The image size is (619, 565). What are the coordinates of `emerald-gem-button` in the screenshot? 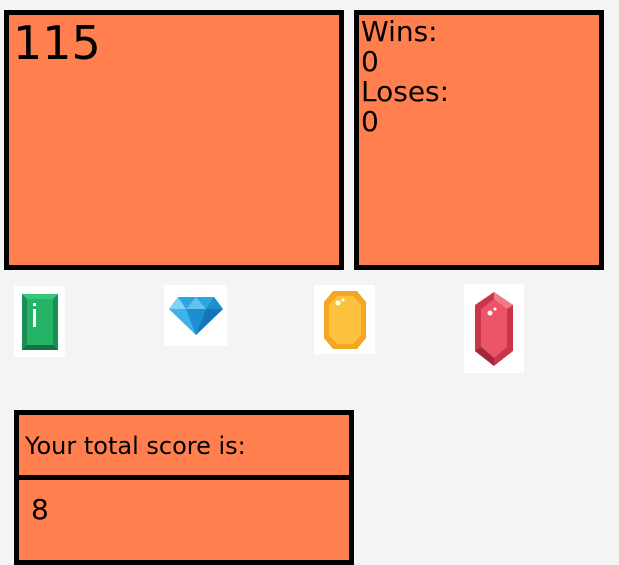 It's located at (39, 321).